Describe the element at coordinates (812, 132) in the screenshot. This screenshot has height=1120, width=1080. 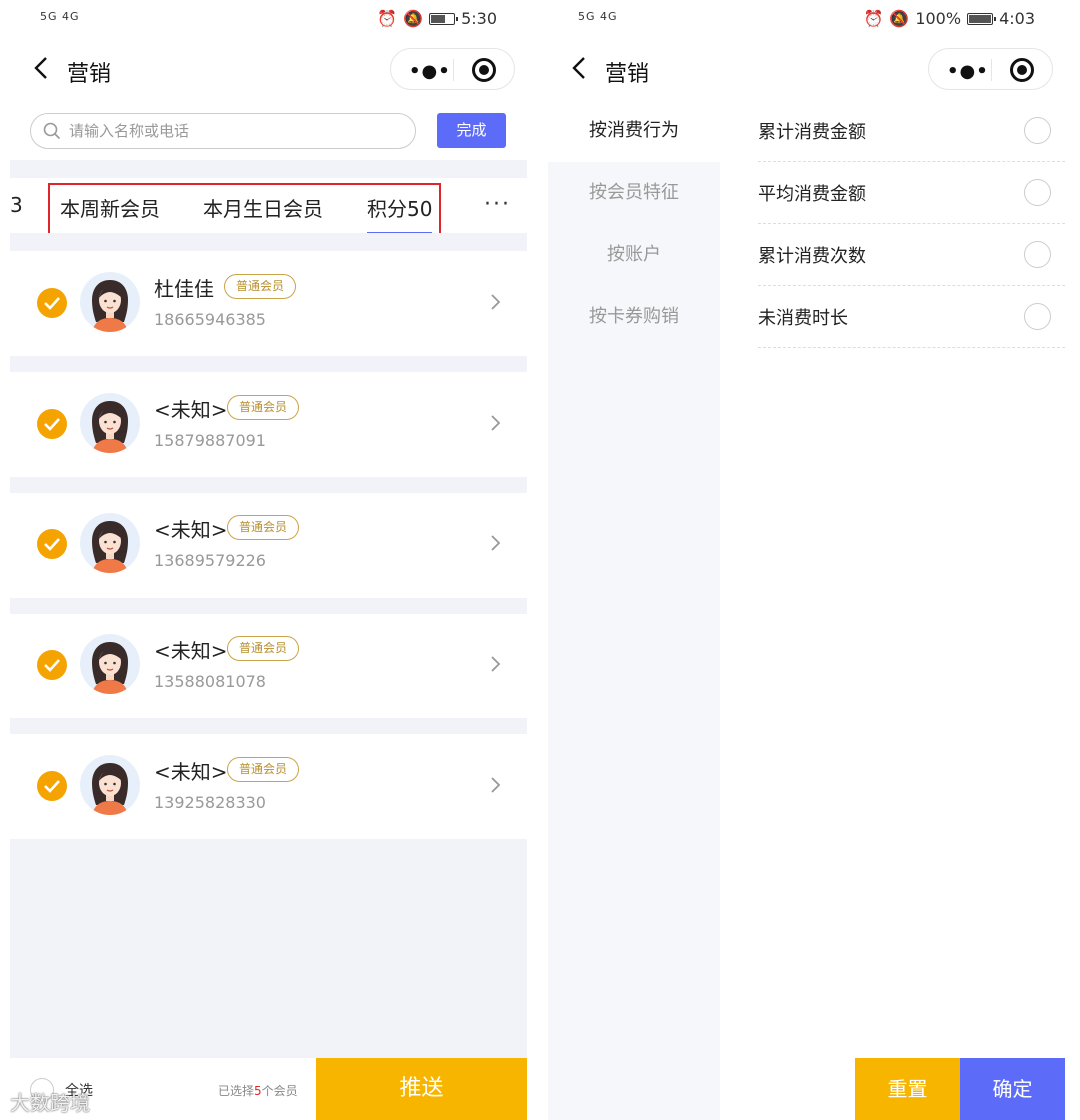
I see `option-label: 累计消费金额` at that location.